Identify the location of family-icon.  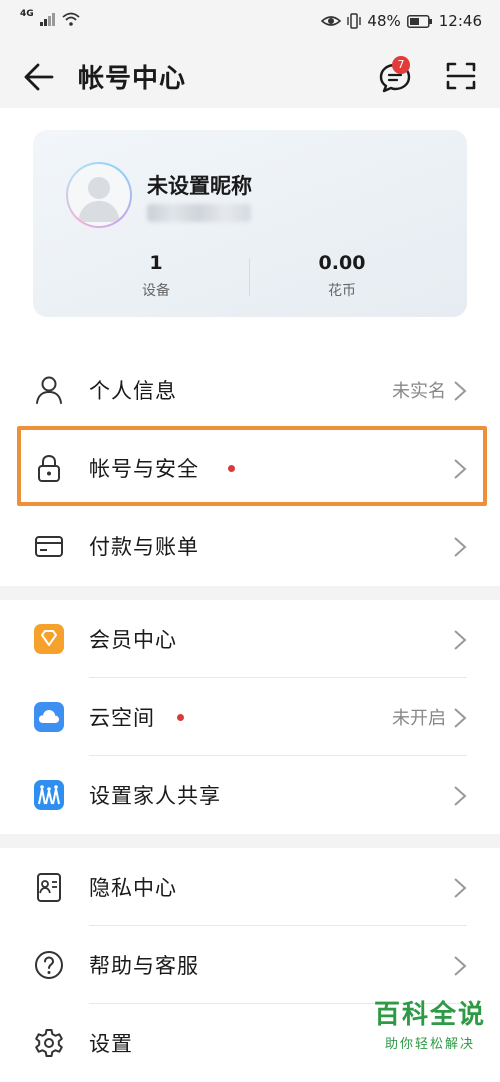
(49, 795).